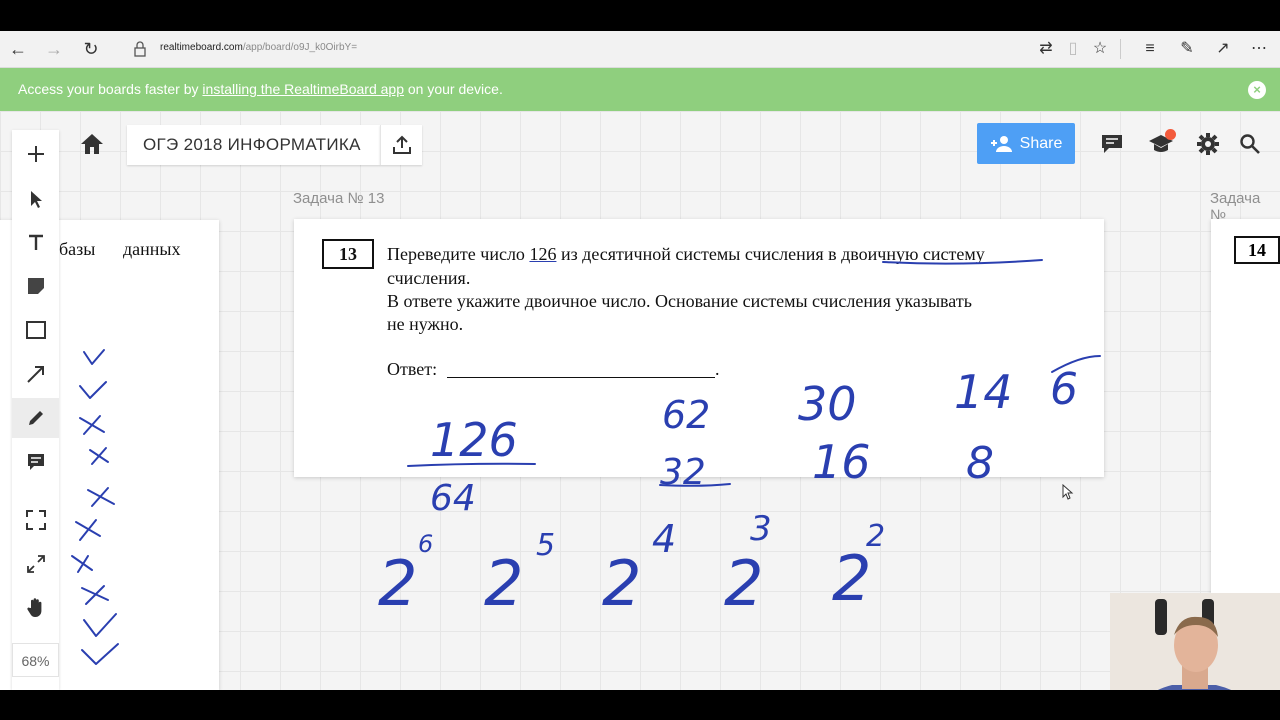 The height and width of the screenshot is (720, 1280). What do you see at coordinates (412, 369) in the screenshot?
I see `answer-label: Ответ:` at bounding box center [412, 369].